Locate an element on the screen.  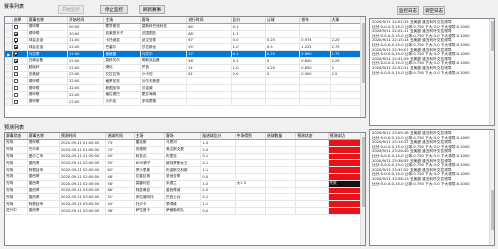
start-monitor-button: 开始监控 is located at coordinates (71, 9).